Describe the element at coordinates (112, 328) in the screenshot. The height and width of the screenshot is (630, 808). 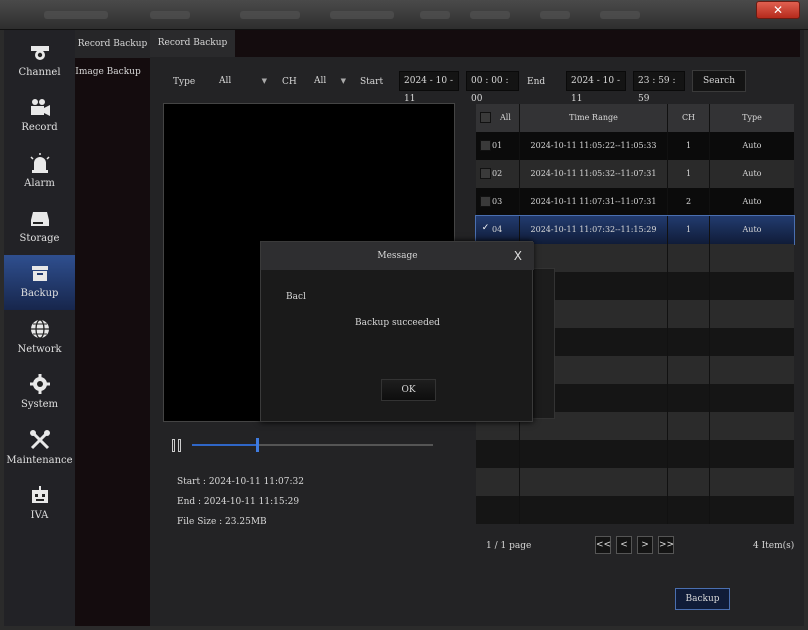
I see `subnav` at that location.